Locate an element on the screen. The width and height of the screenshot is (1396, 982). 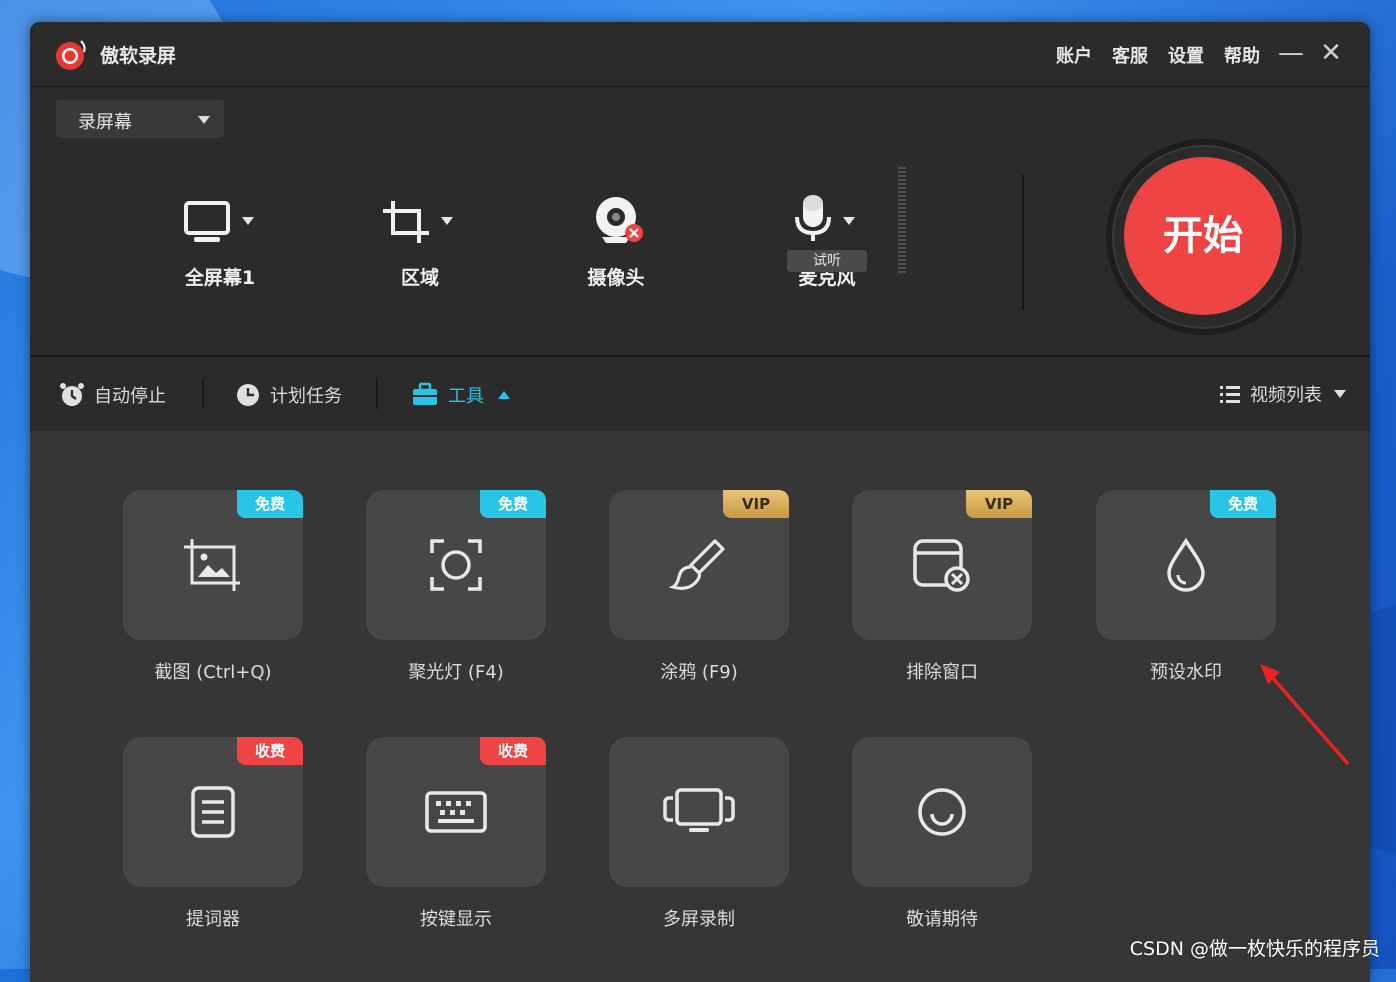
multi-screen-icon is located at coordinates (699, 810).